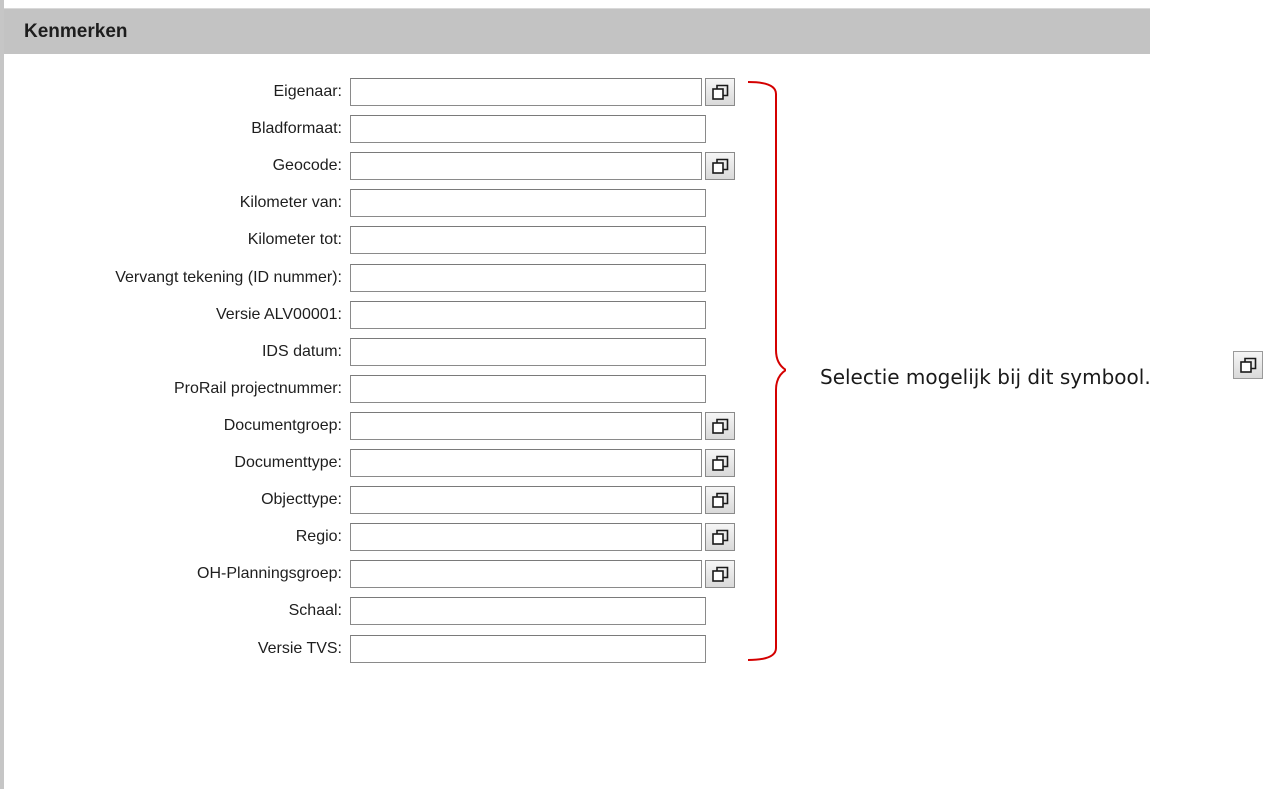  I want to click on form-row: Regio:, so click(384, 539).